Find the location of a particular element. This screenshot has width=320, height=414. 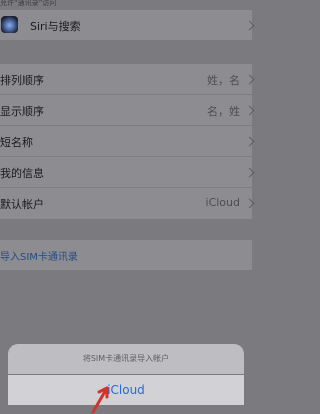

settings-row-label: 短名称 is located at coordinates (16, 142).